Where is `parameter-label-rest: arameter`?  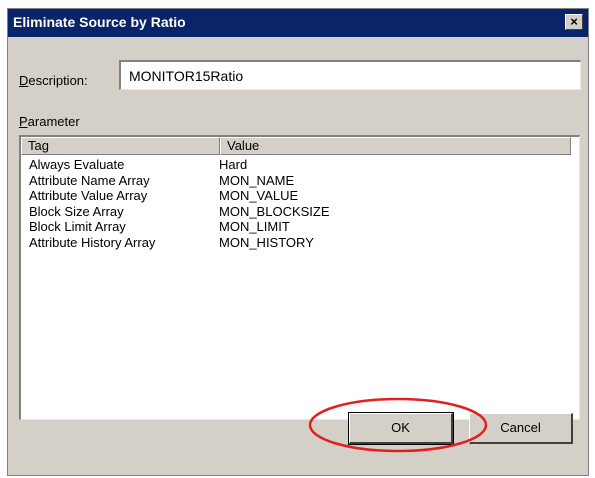
parameter-label-rest: arameter is located at coordinates (53, 121).